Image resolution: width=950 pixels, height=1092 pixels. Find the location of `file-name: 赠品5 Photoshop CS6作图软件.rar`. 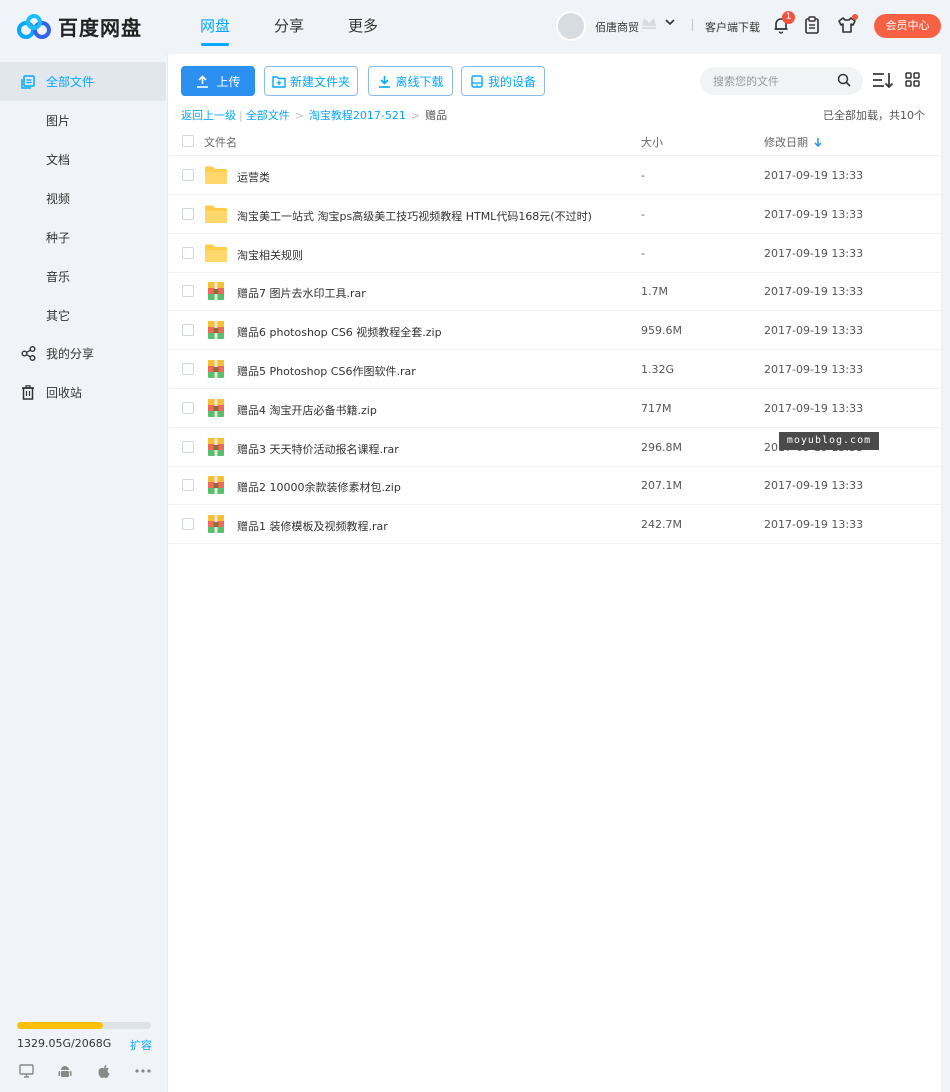

file-name: 赠品5 Photoshop CS6作图软件.rar is located at coordinates (326, 371).